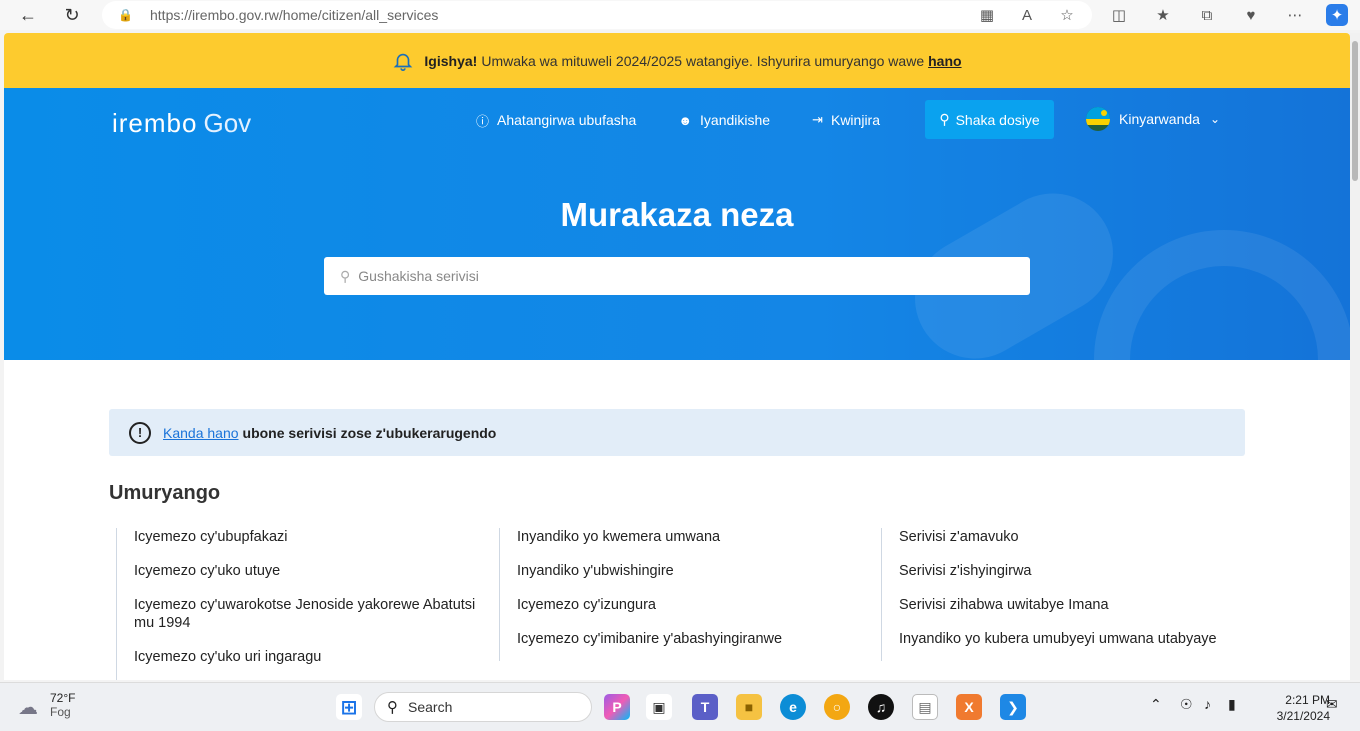 The width and height of the screenshot is (1360, 731). Describe the element at coordinates (369, 432) in the screenshot. I see `tourism-text: ubone serivisi zose z'ubukerarugendo` at that location.